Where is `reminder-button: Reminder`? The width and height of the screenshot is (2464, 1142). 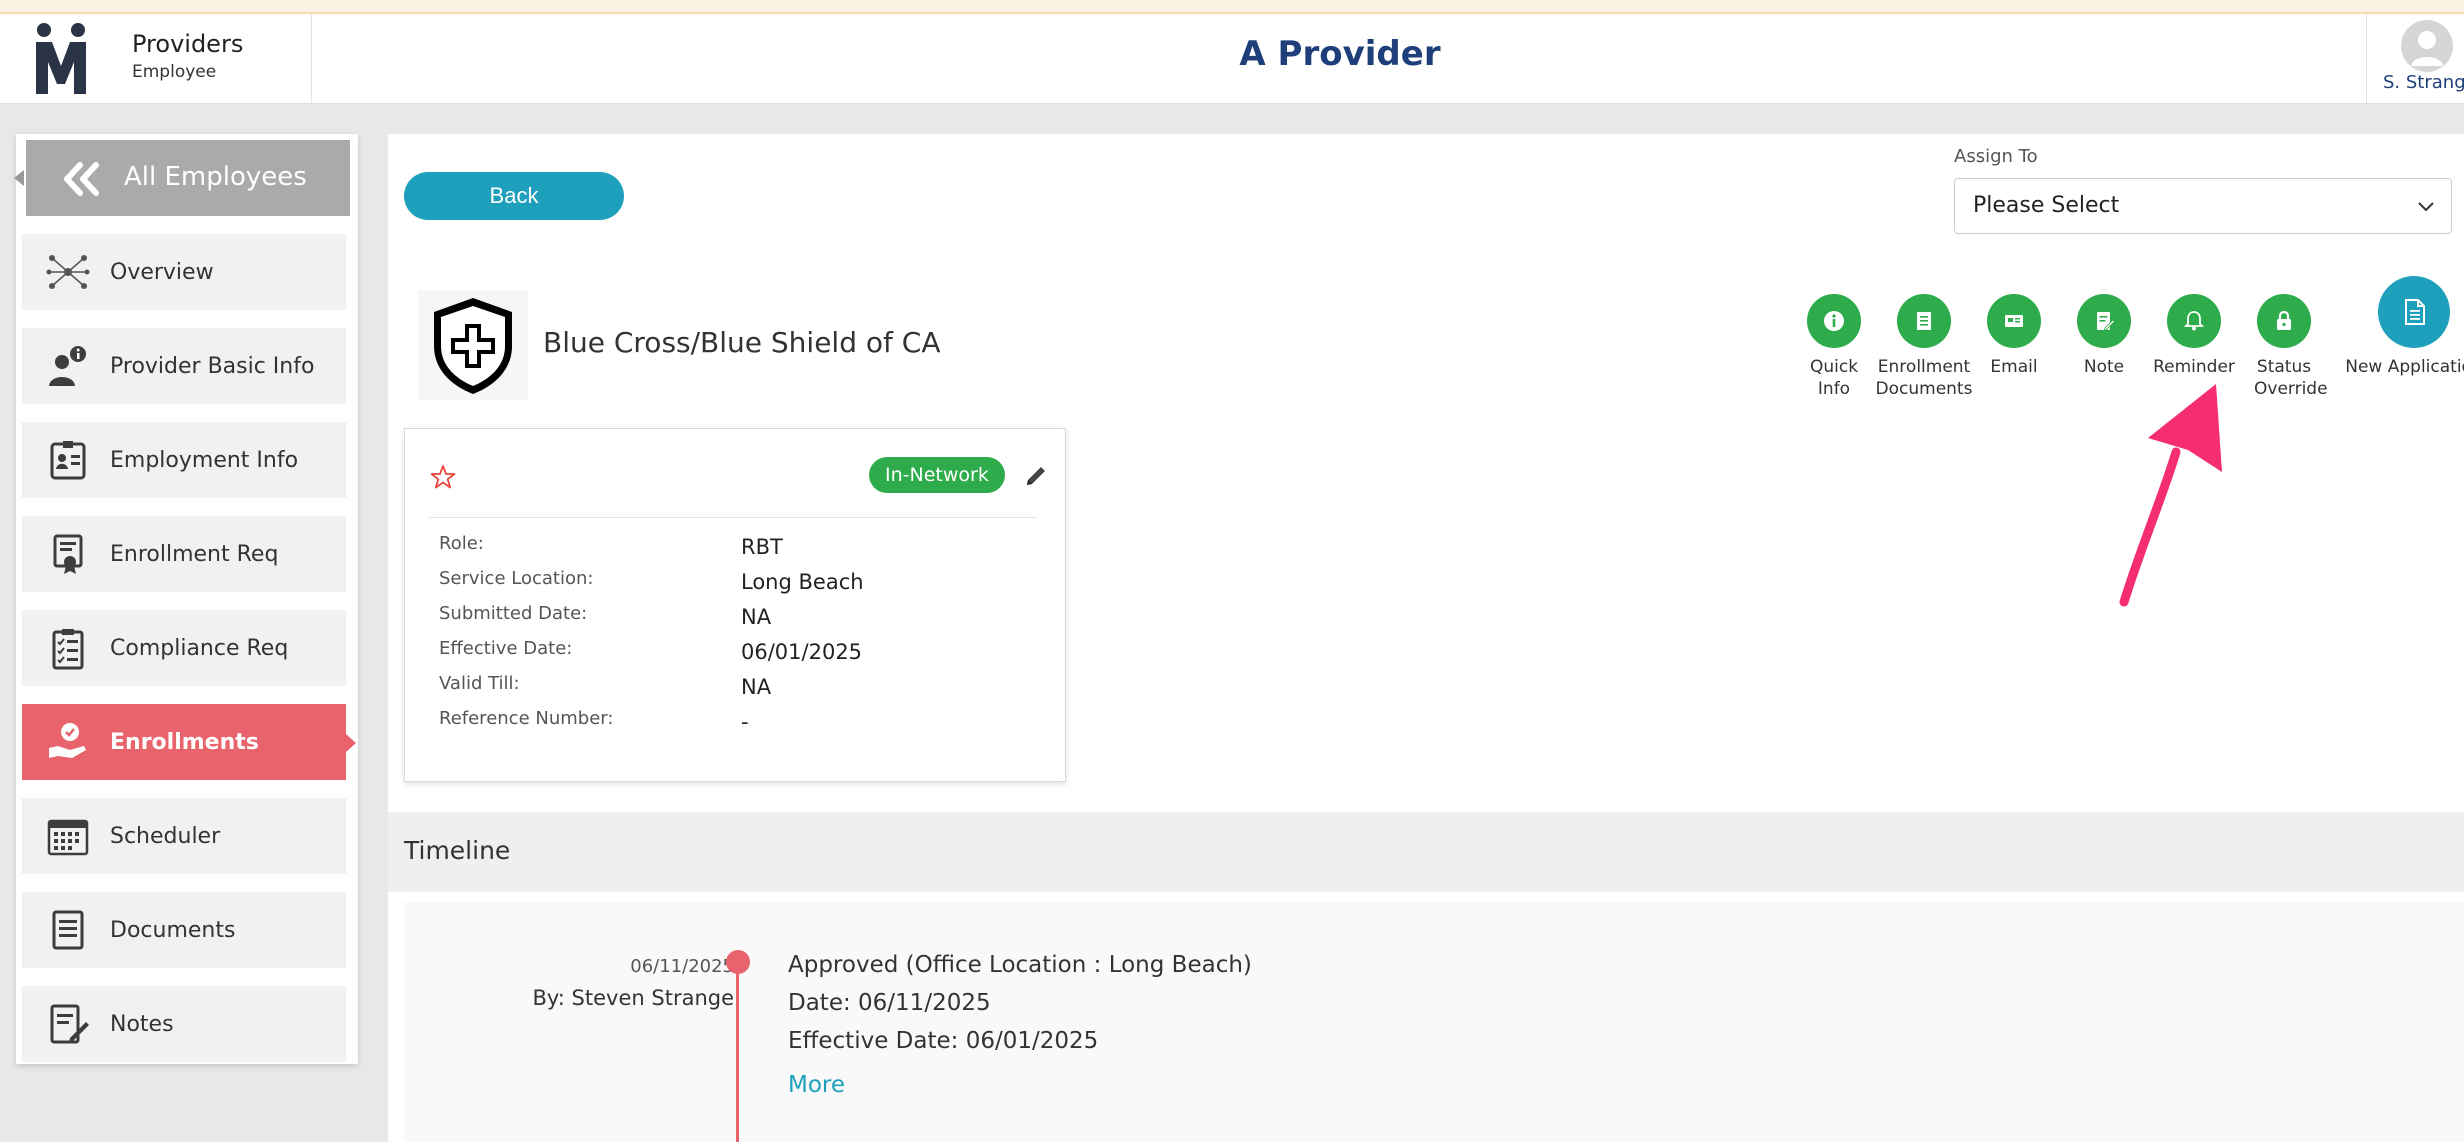 reminder-button: Reminder is located at coordinates (2194, 336).